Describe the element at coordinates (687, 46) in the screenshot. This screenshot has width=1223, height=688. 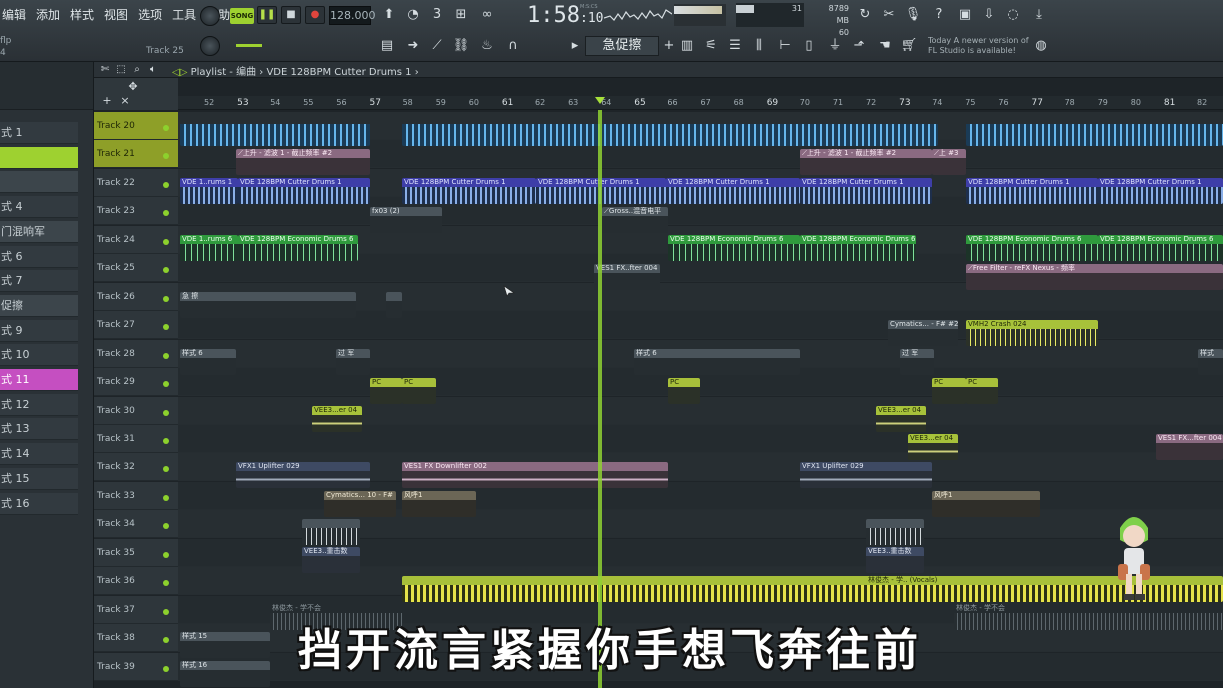
I see `playlist-icon: ▥` at that location.